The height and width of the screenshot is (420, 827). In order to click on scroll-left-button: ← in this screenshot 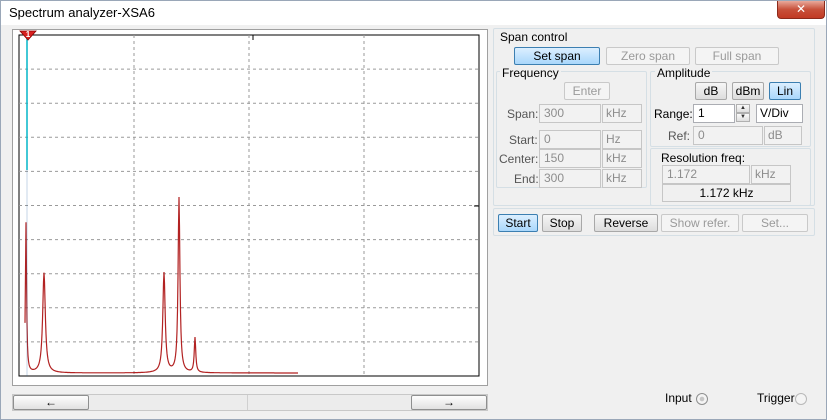, I will do `click(51, 402)`.